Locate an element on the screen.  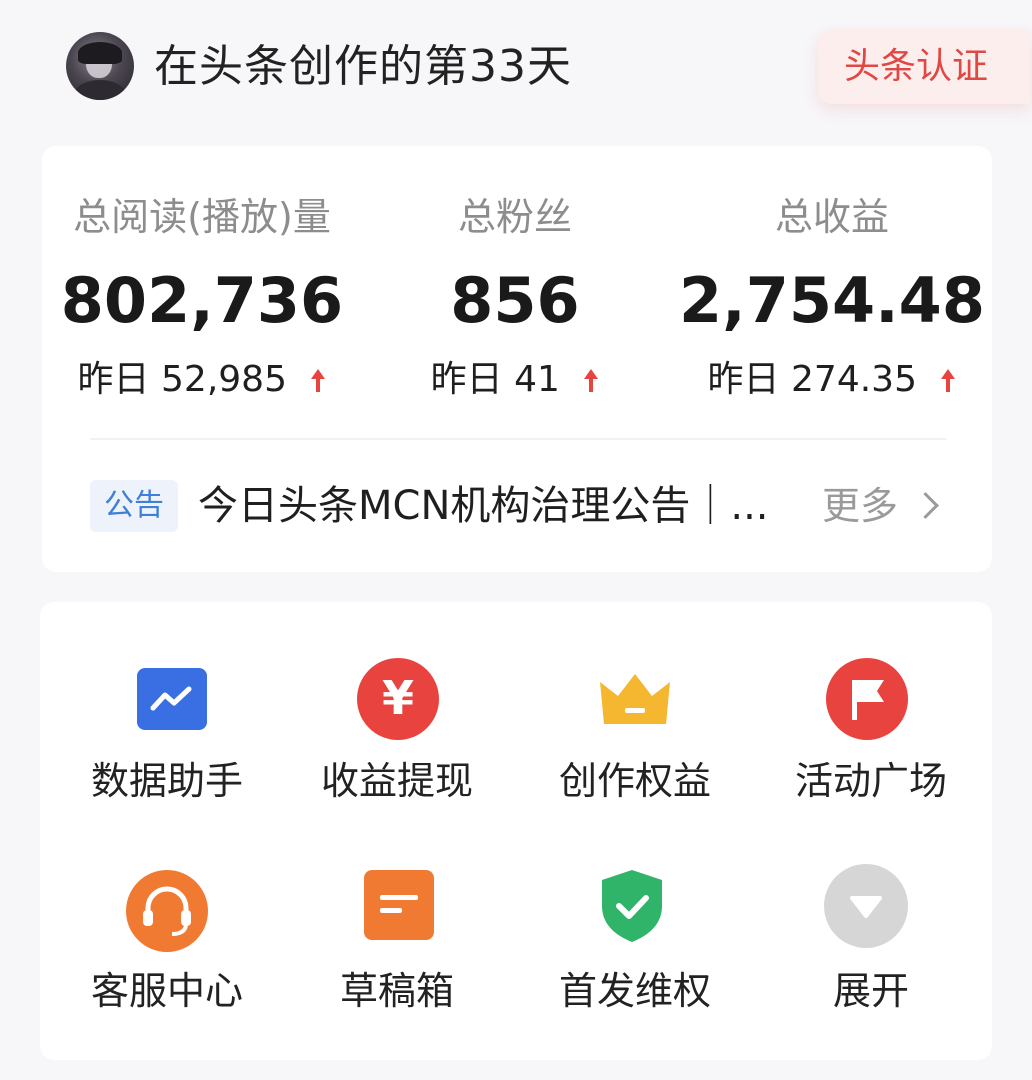
tool-label: 客服中心 is located at coordinates (166, 991).